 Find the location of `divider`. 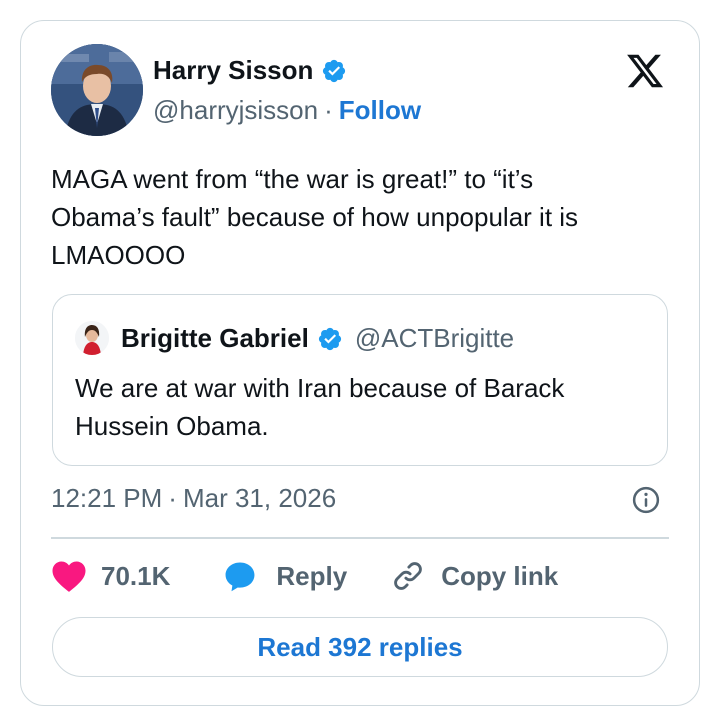

divider is located at coordinates (360, 538).